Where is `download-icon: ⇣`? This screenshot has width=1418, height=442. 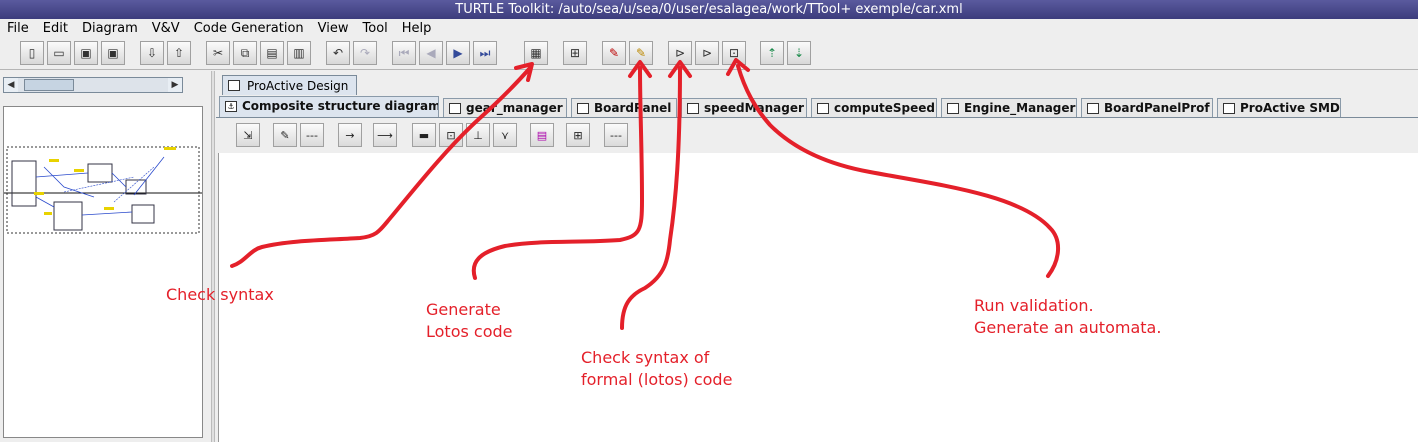 download-icon: ⇣ is located at coordinates (799, 53).